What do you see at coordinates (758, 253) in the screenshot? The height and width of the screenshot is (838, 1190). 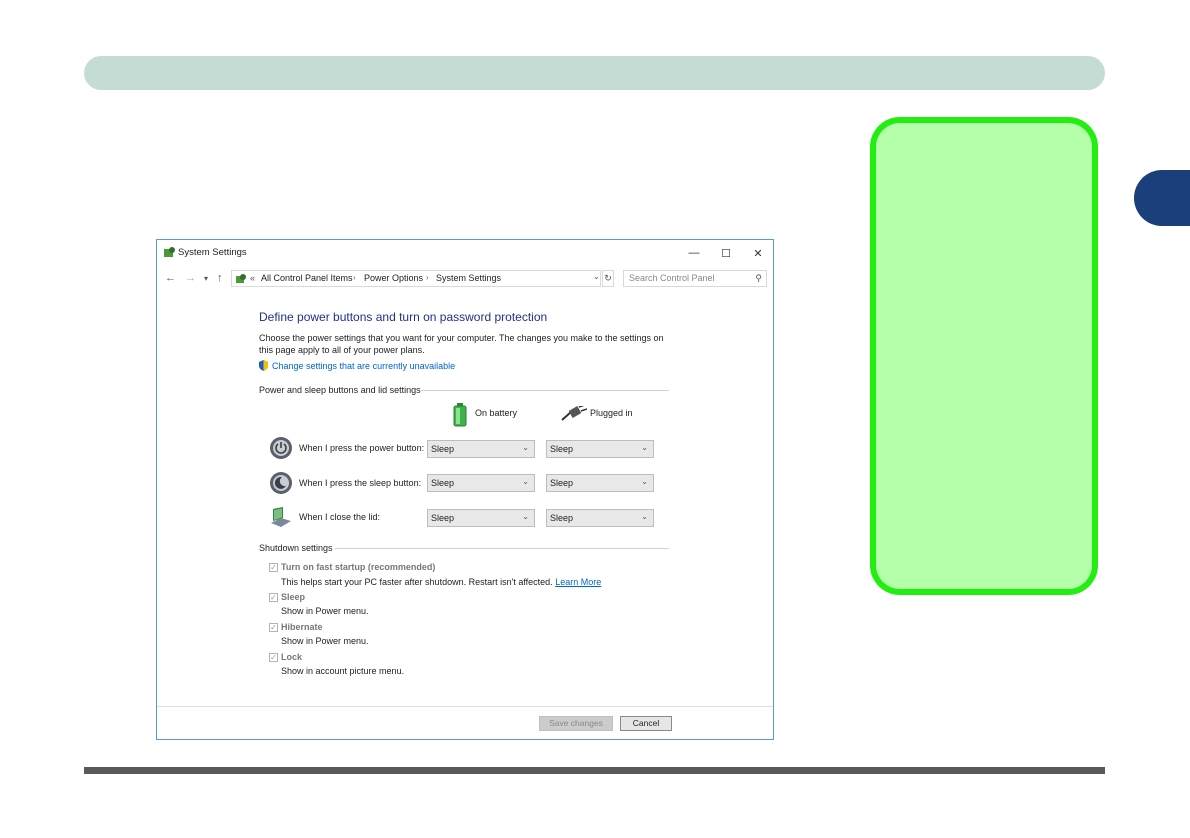 I see `close-button: ✕` at bounding box center [758, 253].